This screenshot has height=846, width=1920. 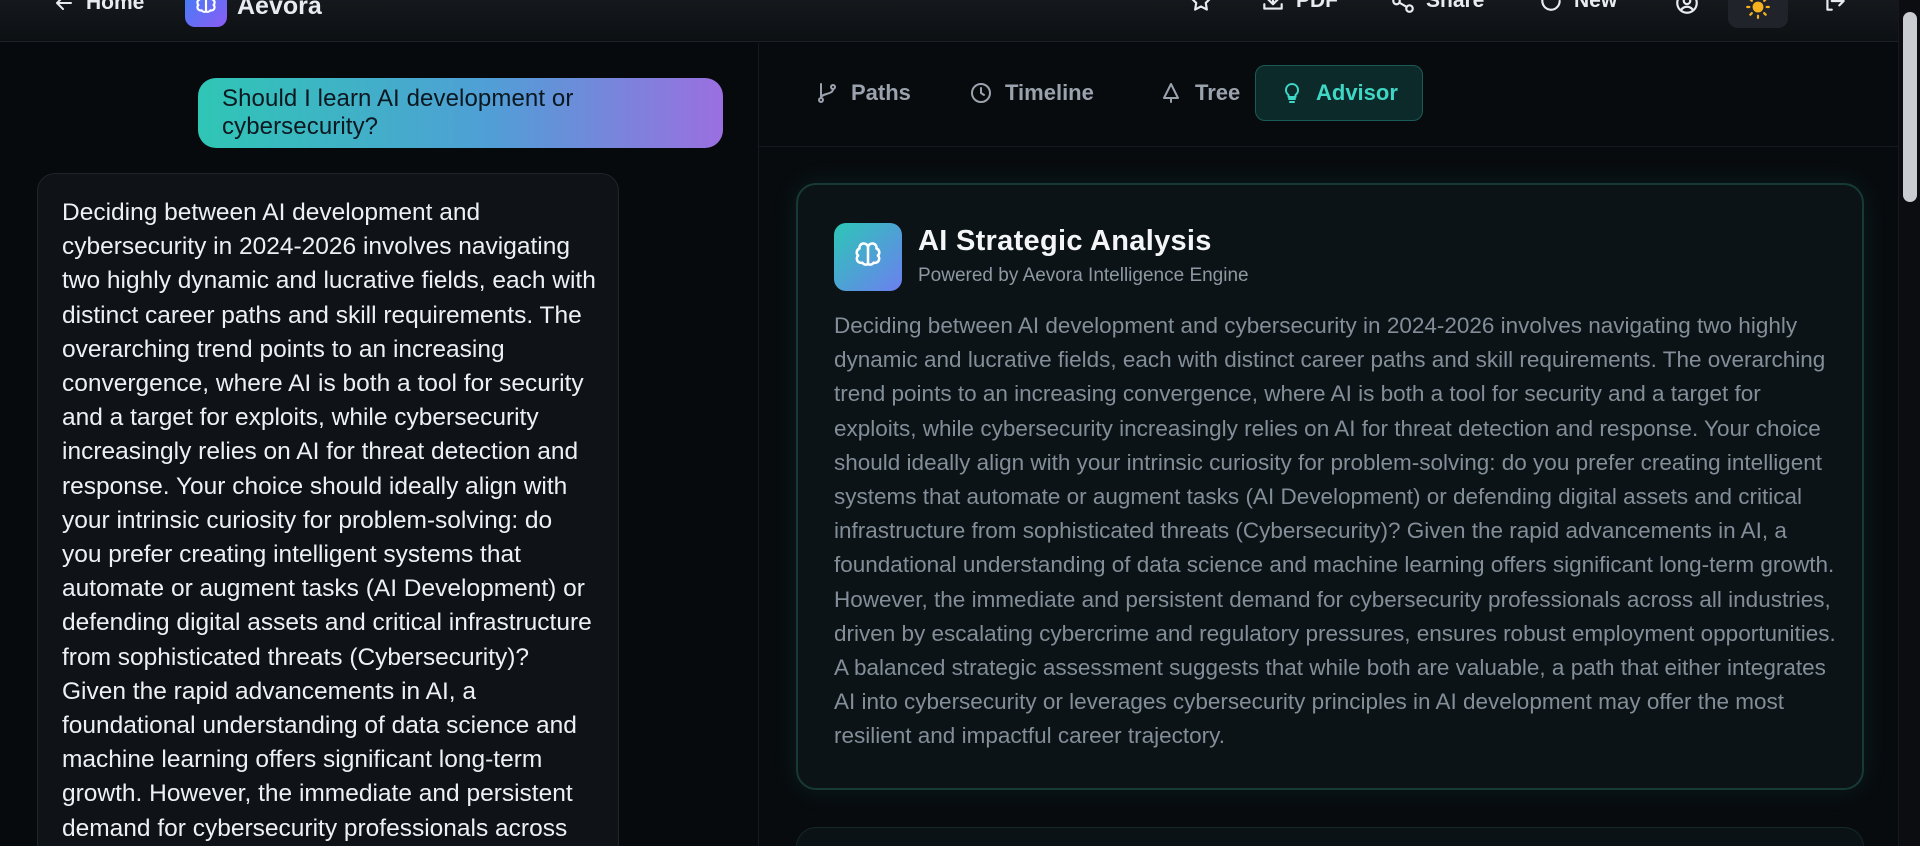 I want to click on logout-icon, so click(x=1835, y=5).